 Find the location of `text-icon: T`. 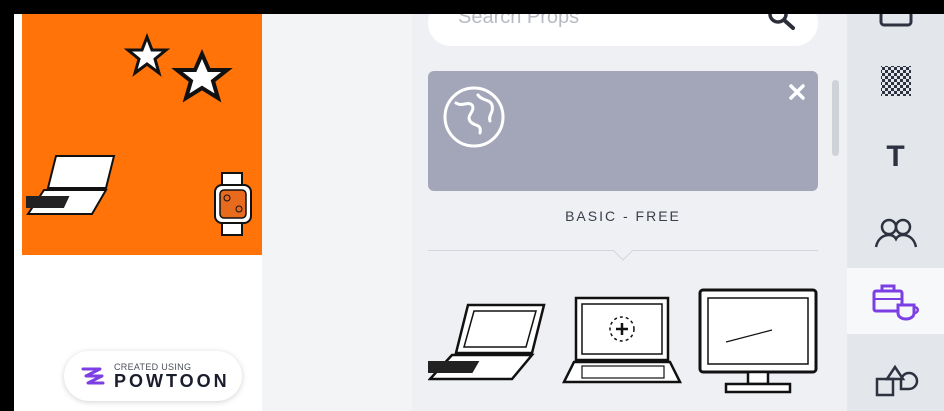

text-icon: T is located at coordinates (895, 156).